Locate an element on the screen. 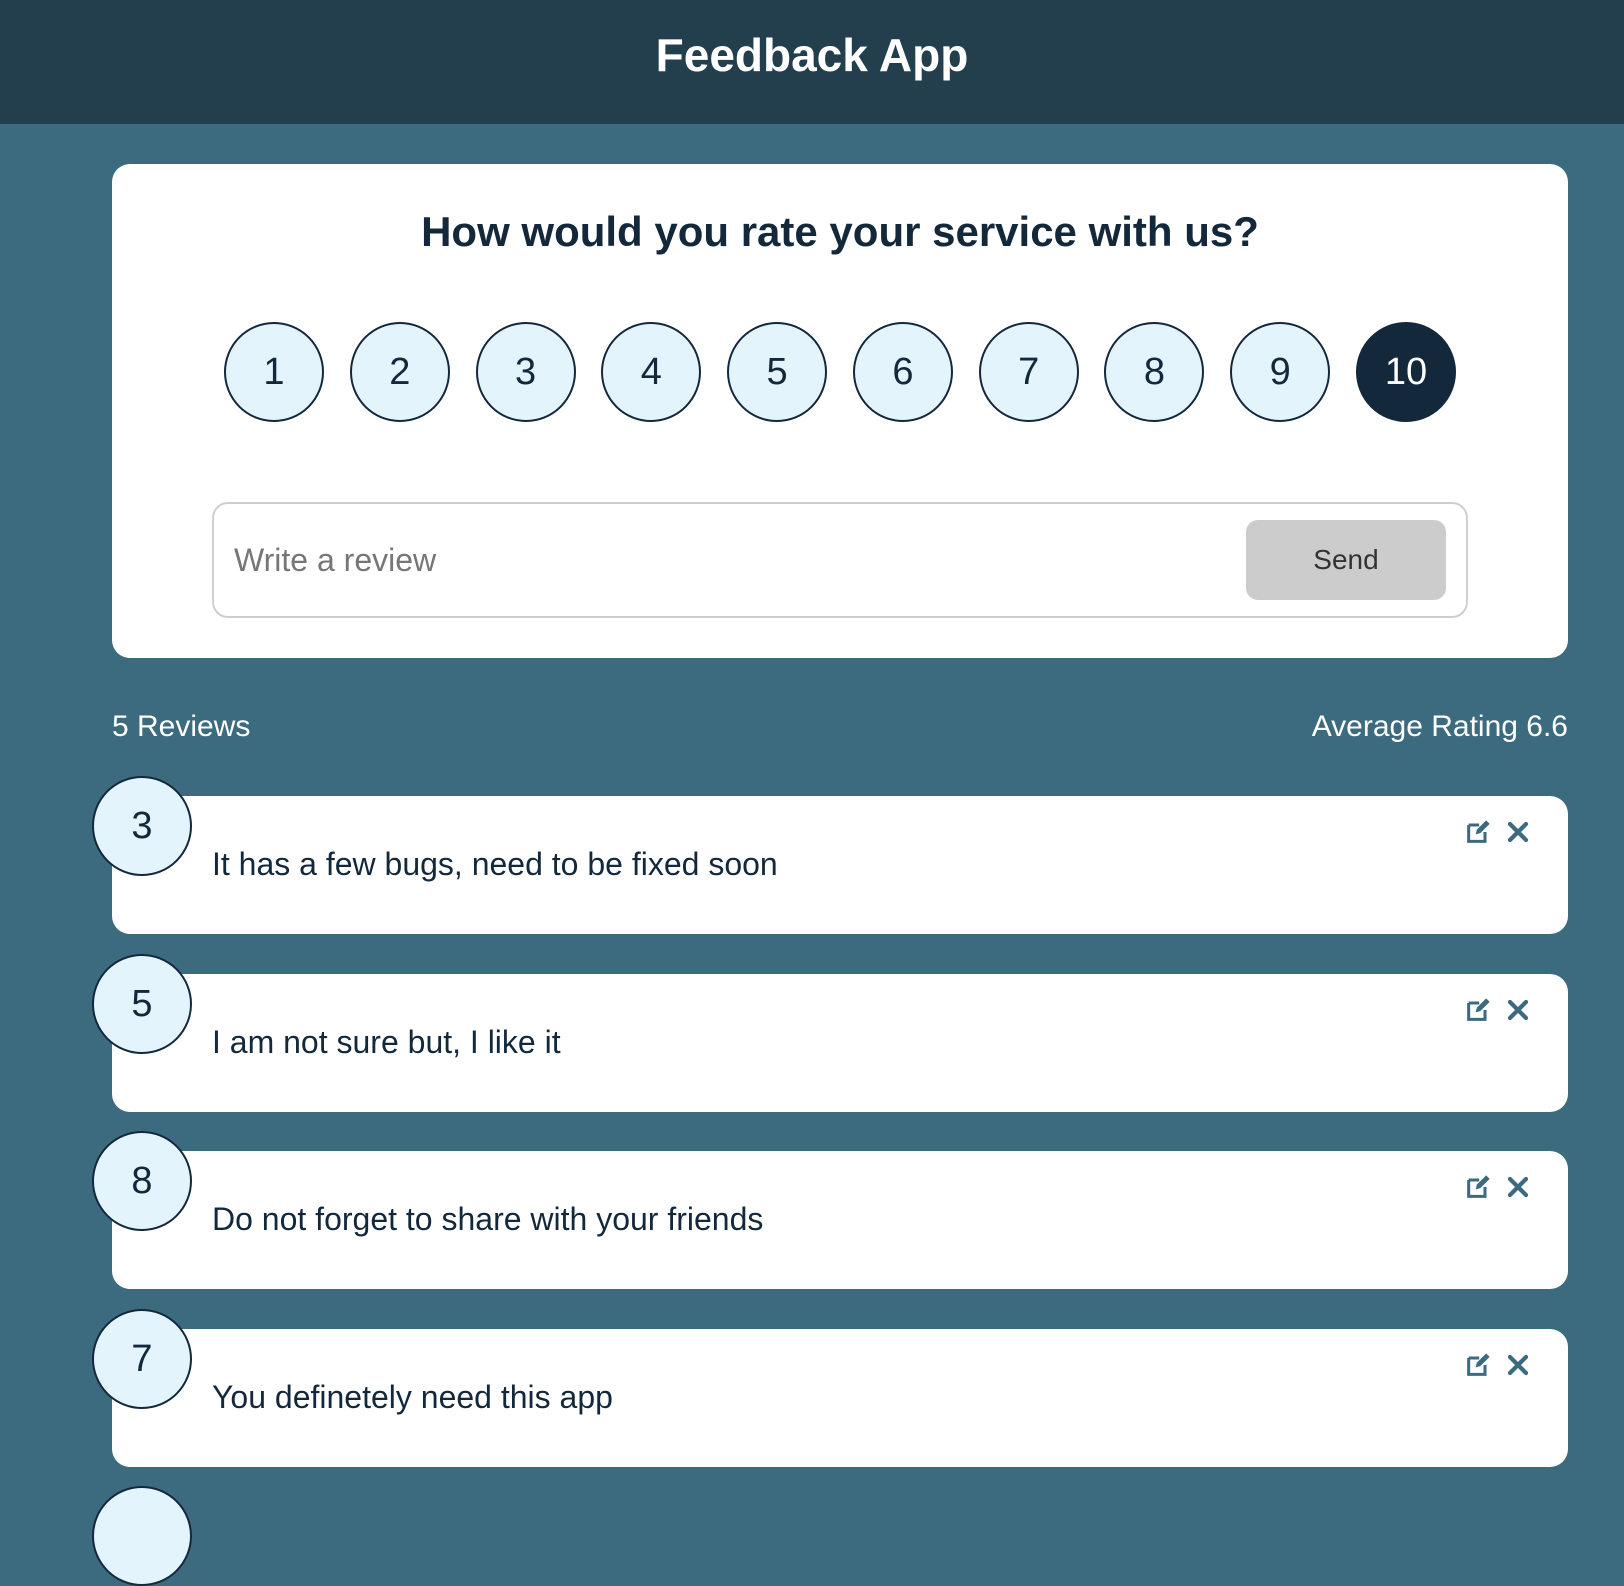  review-form: Send is located at coordinates (840, 560).